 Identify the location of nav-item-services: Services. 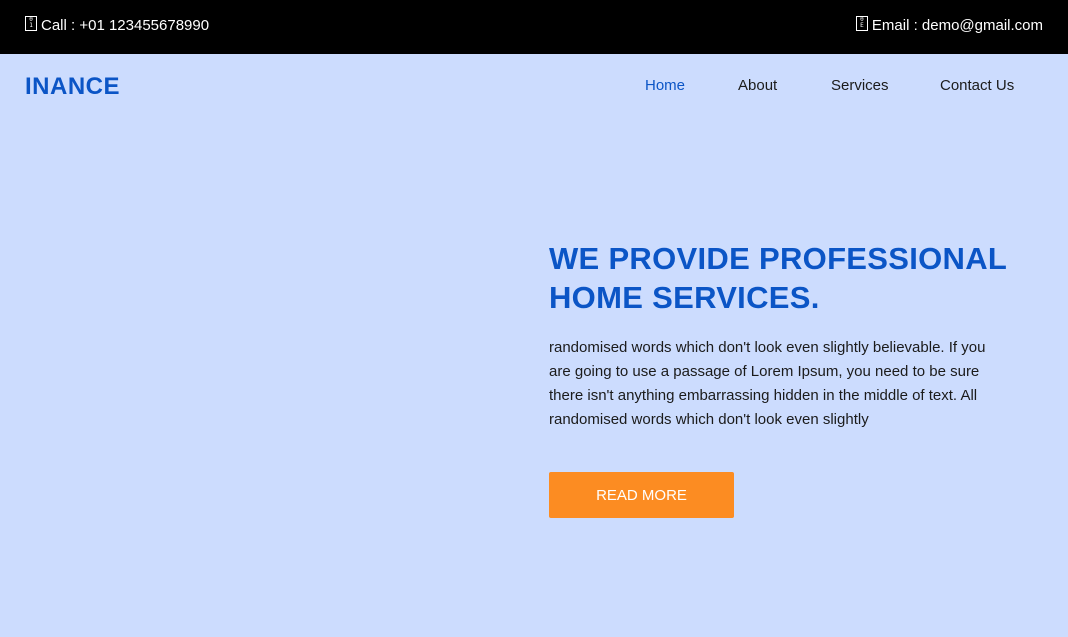
(860, 85).